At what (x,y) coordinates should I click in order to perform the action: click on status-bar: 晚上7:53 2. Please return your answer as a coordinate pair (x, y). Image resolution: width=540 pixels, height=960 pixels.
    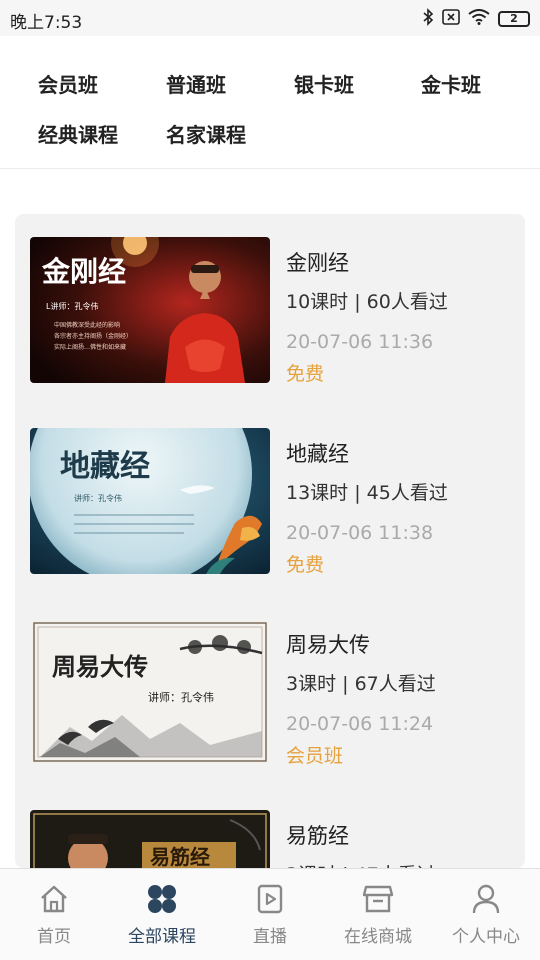
    Looking at the image, I should click on (270, 18).